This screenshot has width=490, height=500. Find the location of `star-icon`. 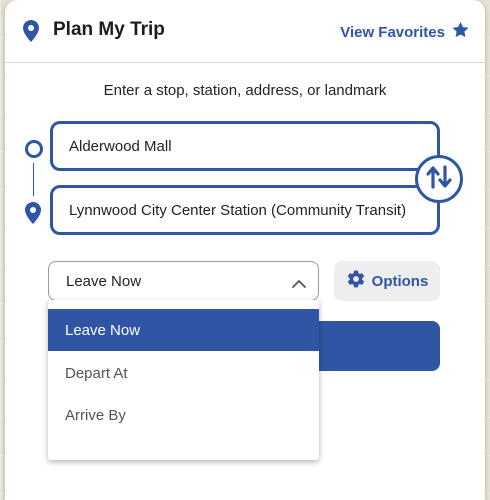

star-icon is located at coordinates (460, 32).